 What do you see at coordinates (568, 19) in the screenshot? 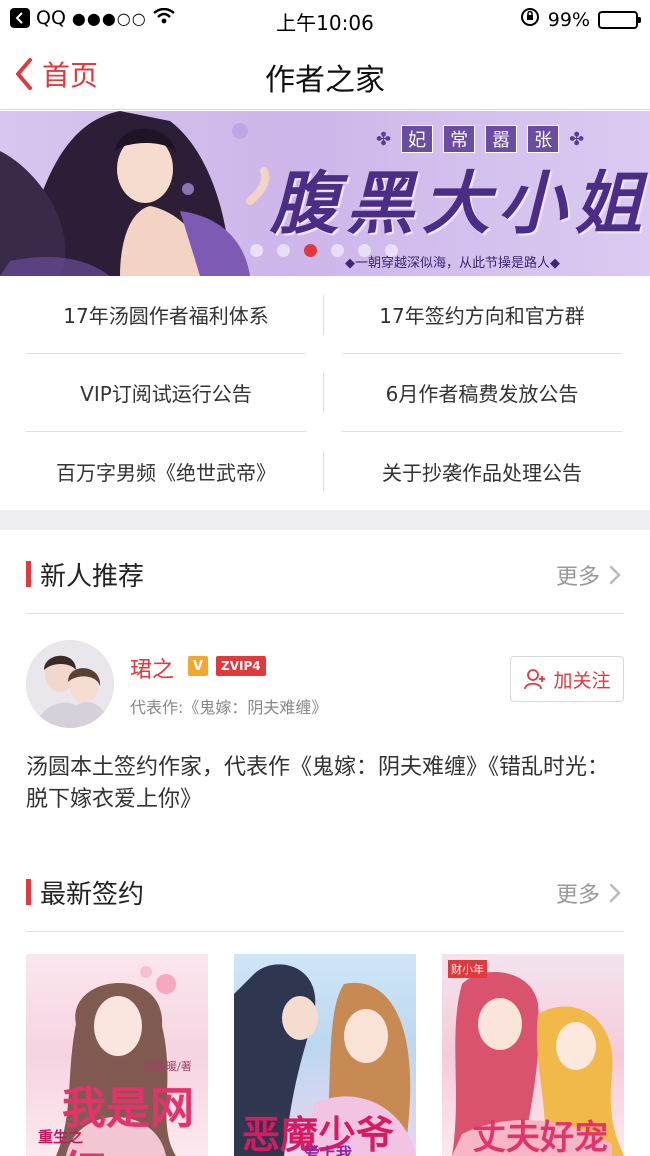
I see `battery-percent: 99%` at bounding box center [568, 19].